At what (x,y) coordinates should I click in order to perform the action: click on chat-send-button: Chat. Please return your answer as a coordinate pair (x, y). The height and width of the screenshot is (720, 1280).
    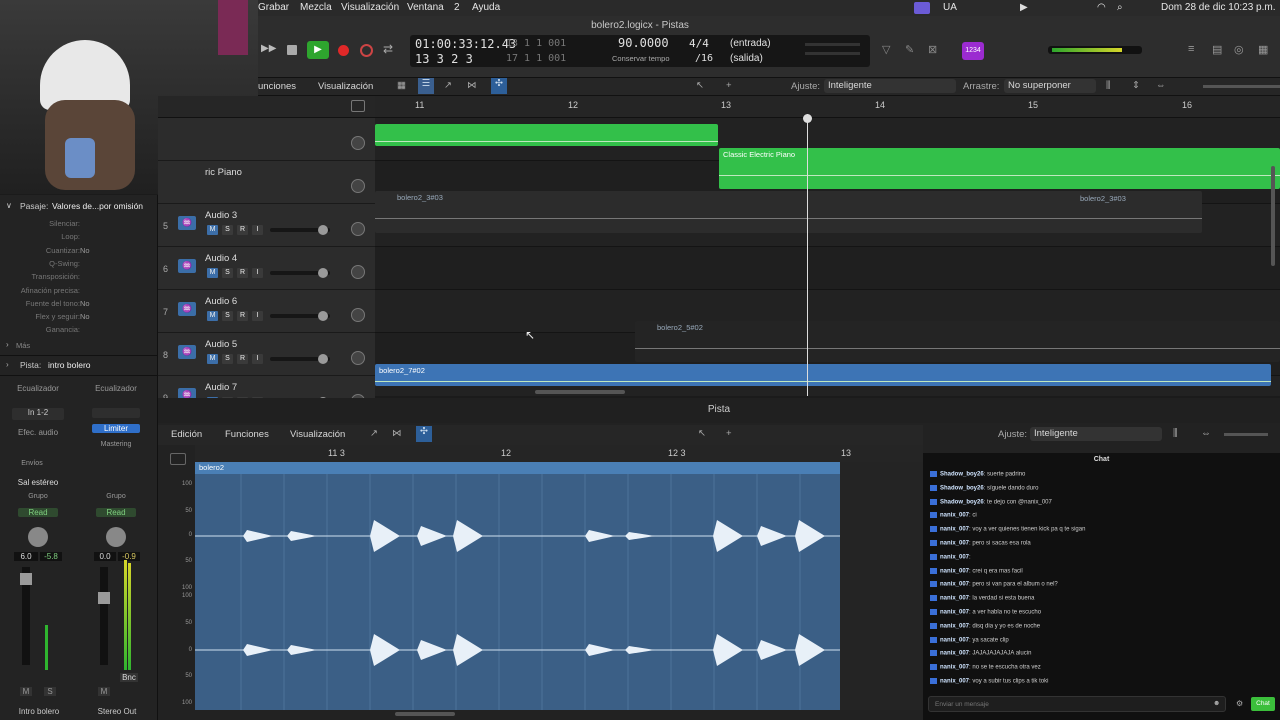
    Looking at the image, I should click on (1263, 704).